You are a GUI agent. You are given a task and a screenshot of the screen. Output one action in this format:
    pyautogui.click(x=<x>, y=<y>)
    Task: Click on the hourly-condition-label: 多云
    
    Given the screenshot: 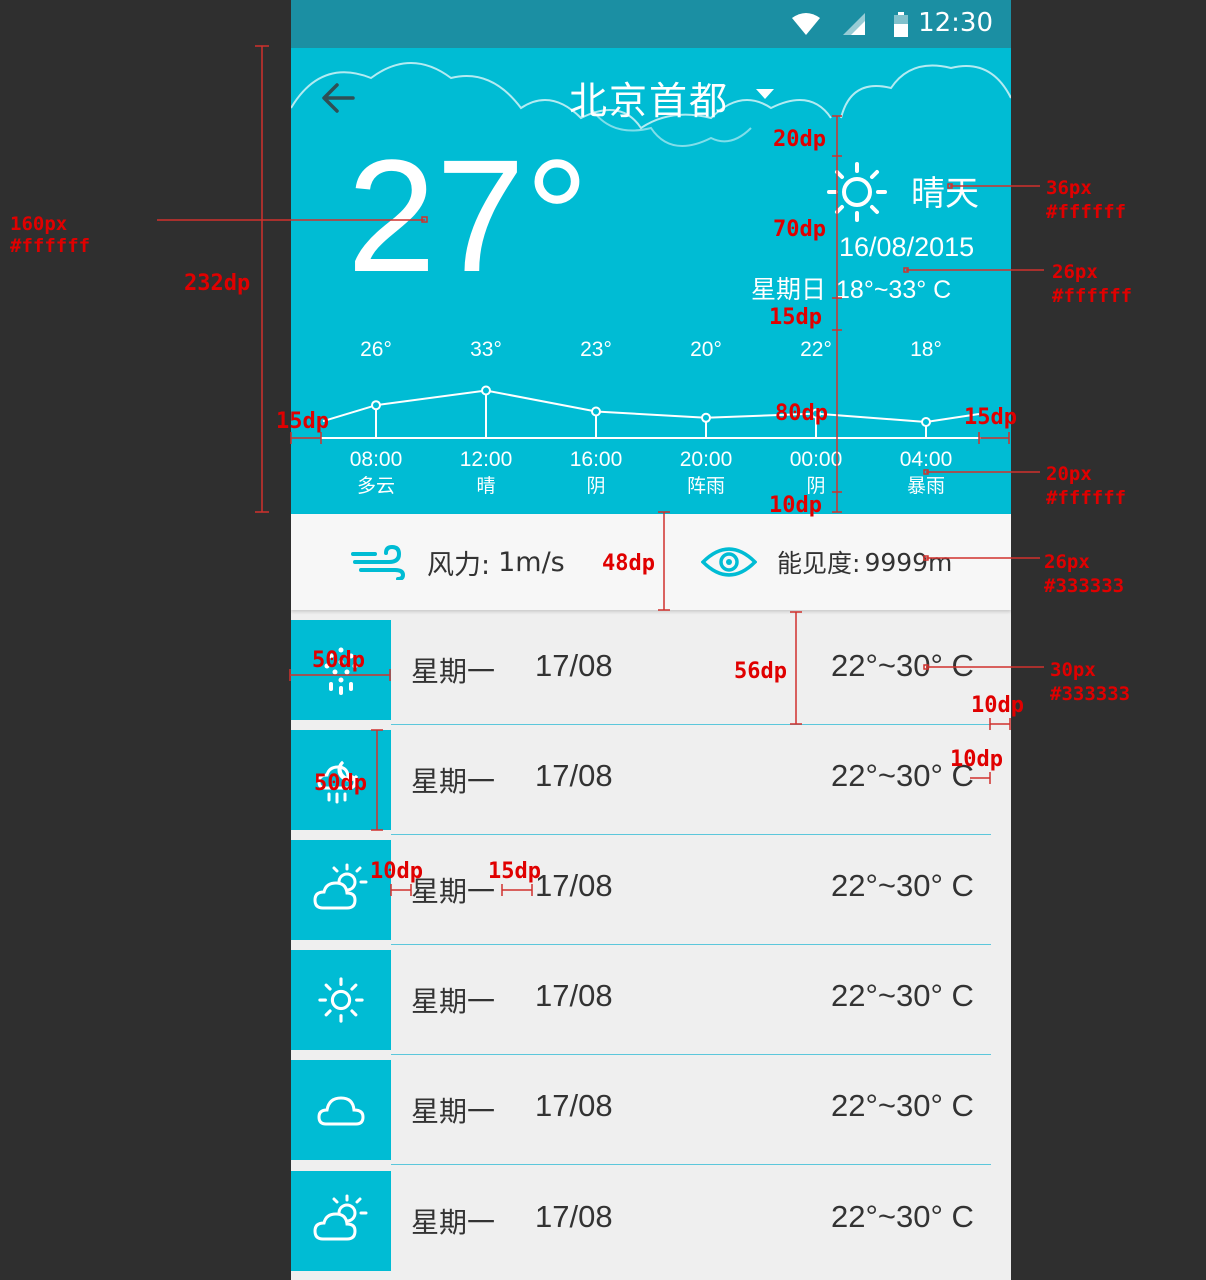 What is the action you would take?
    pyautogui.click(x=376, y=486)
    